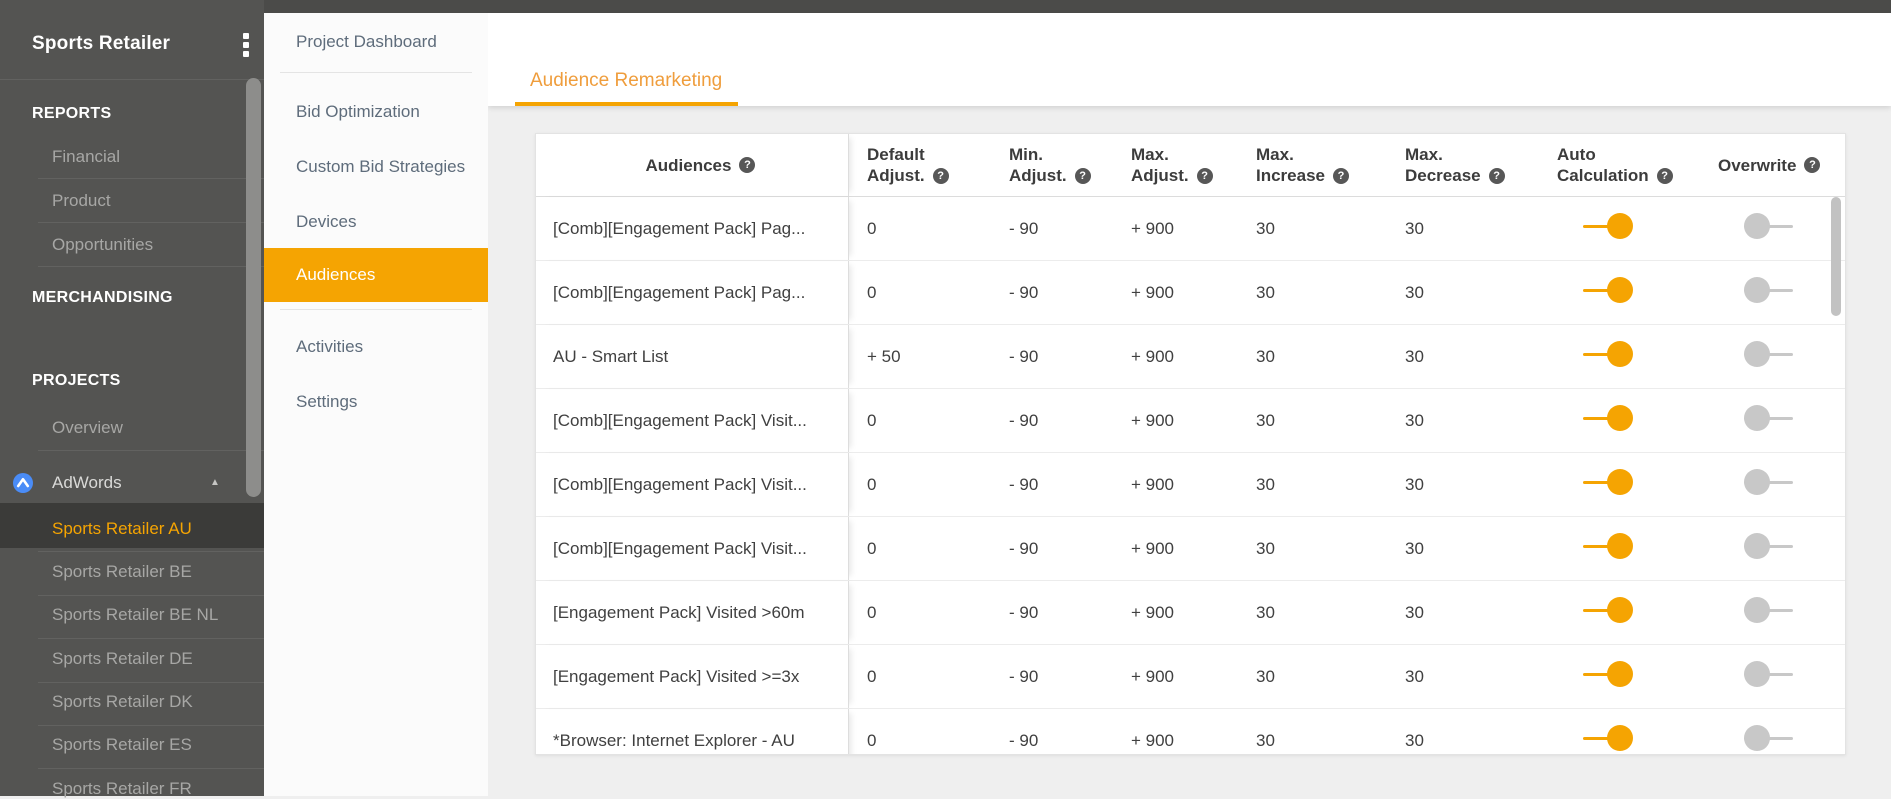  What do you see at coordinates (102, 297) in the screenshot?
I see `section-label-merchandising: MERCHANDISING` at bounding box center [102, 297].